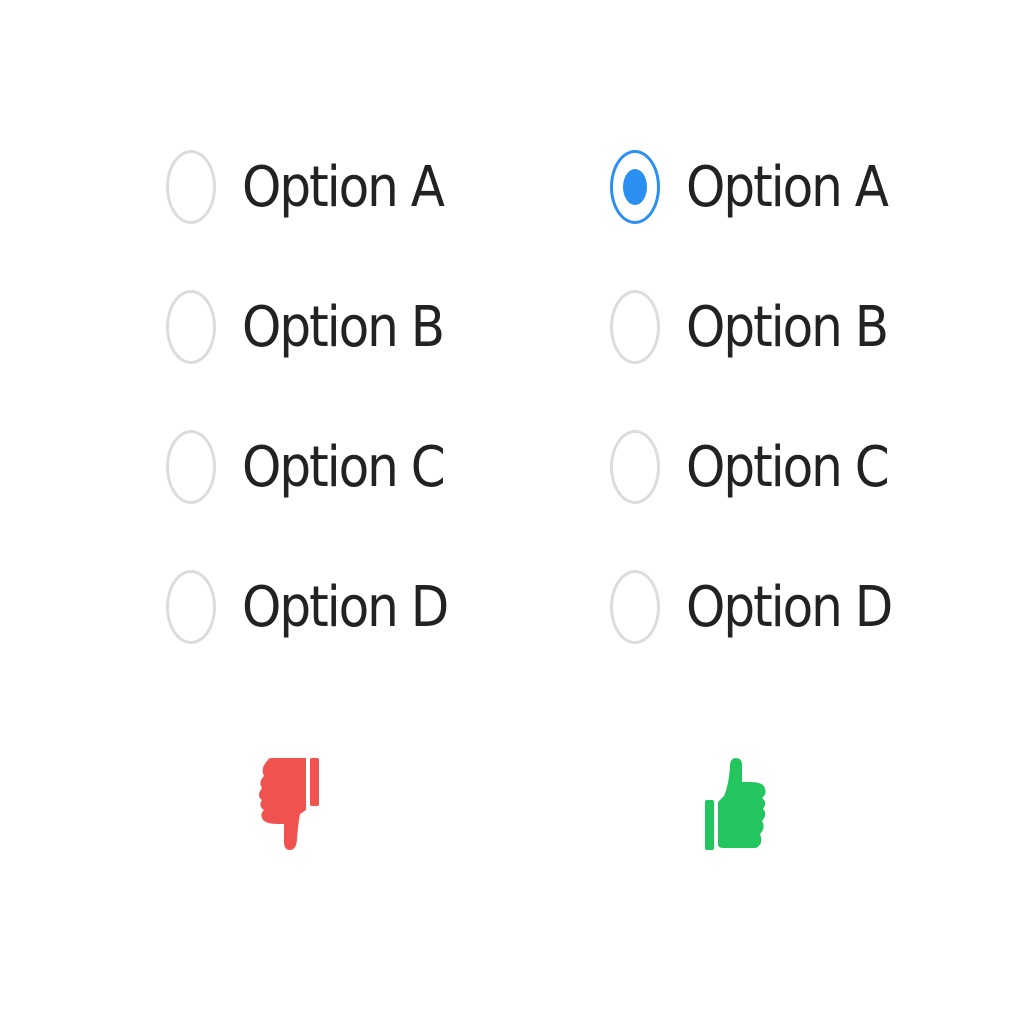  Describe the element at coordinates (735, 804) in the screenshot. I see `thumbs-up-icon` at that location.